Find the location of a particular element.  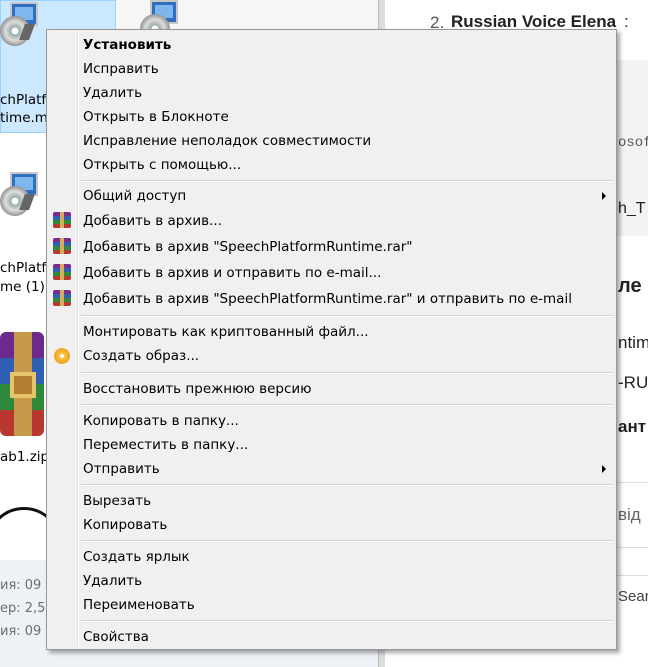

doc-text: ntim is located at coordinates (633, 342).